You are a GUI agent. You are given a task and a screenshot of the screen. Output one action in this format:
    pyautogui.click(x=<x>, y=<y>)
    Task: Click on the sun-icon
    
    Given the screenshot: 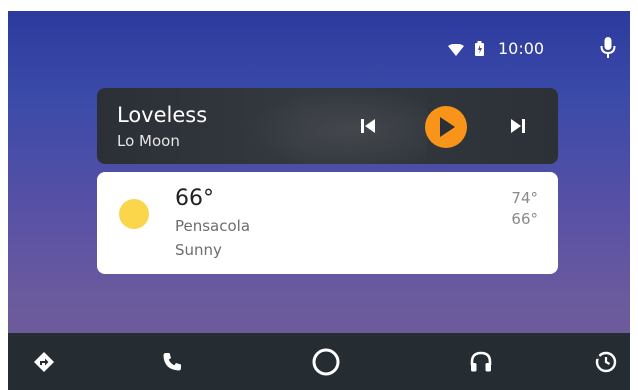 What is the action you would take?
    pyautogui.click(x=134, y=214)
    